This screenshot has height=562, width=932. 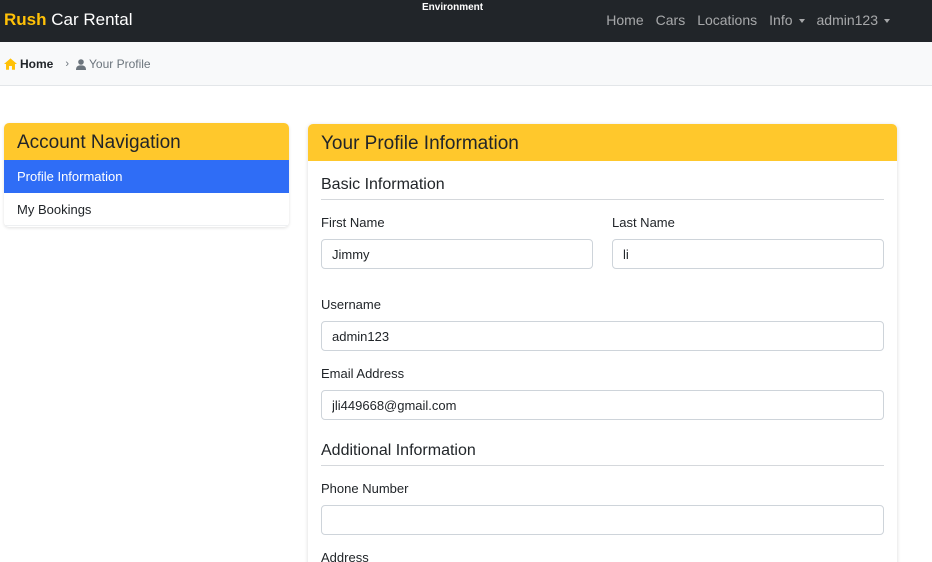 I want to click on environment-label: Environment, so click(x=453, y=7).